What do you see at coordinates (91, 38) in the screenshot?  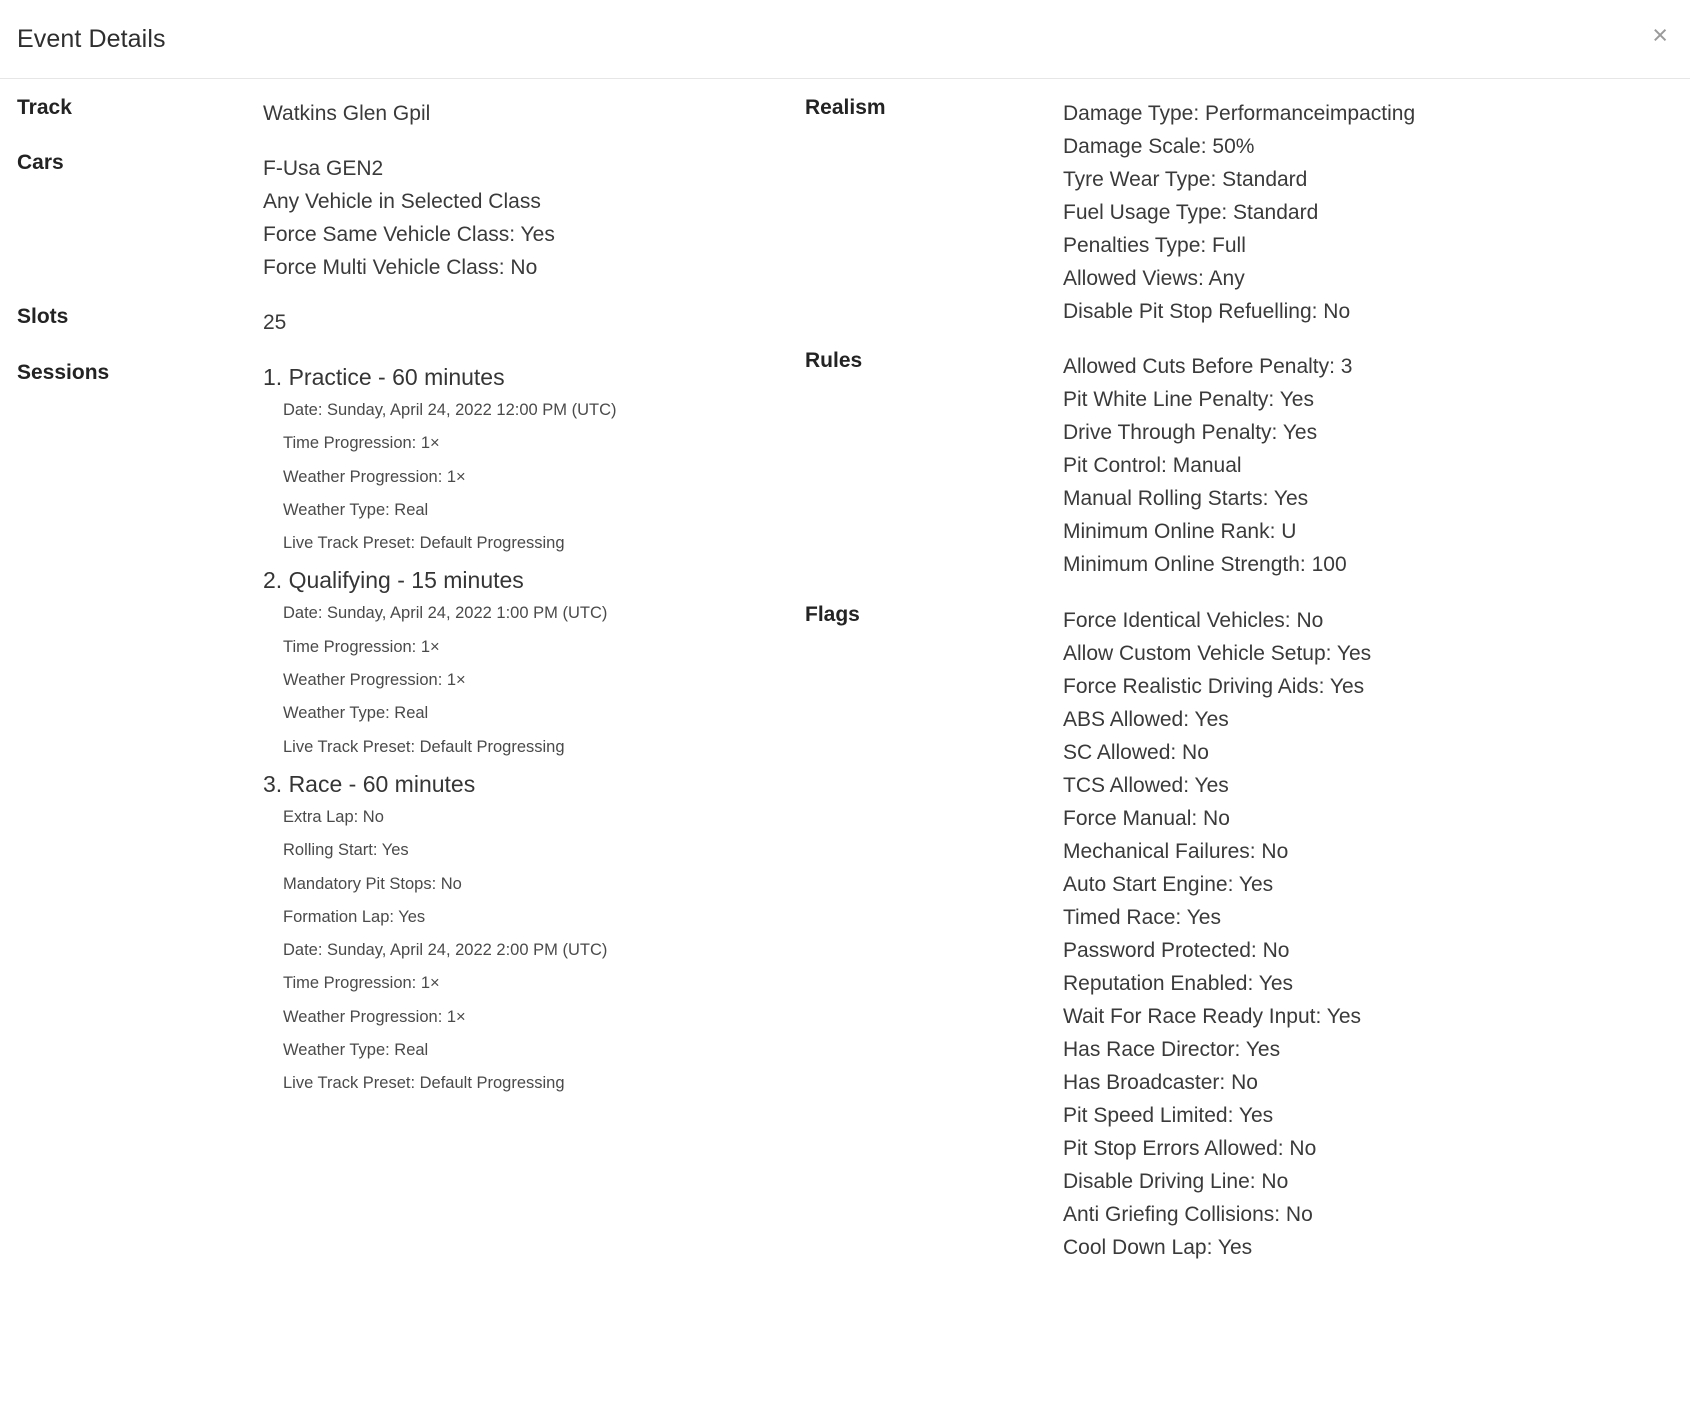 I see `page-title: Event Details` at bounding box center [91, 38].